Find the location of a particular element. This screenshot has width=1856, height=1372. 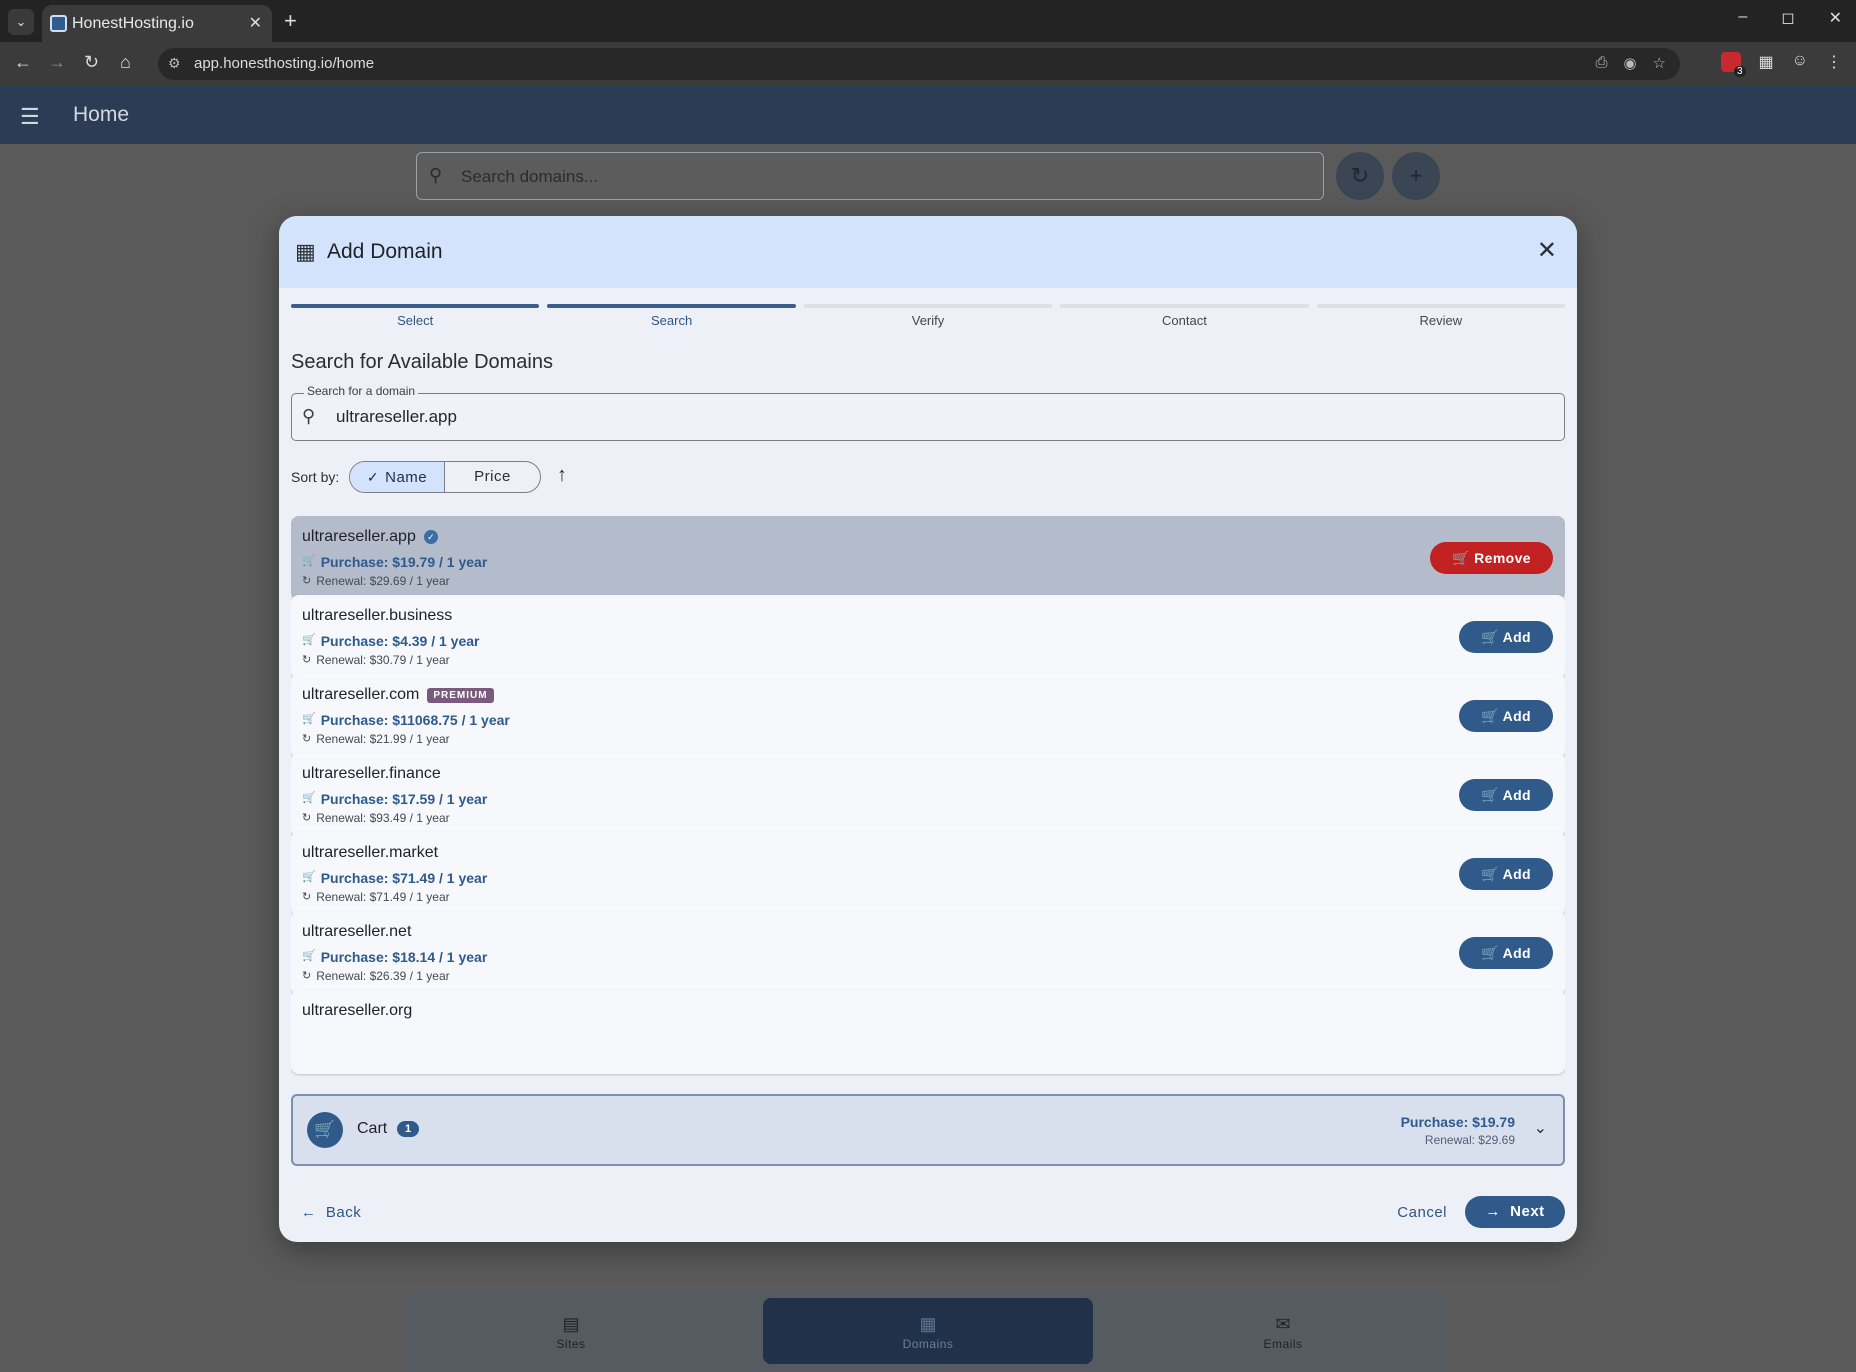

button-label: Remove is located at coordinates (1502, 558).